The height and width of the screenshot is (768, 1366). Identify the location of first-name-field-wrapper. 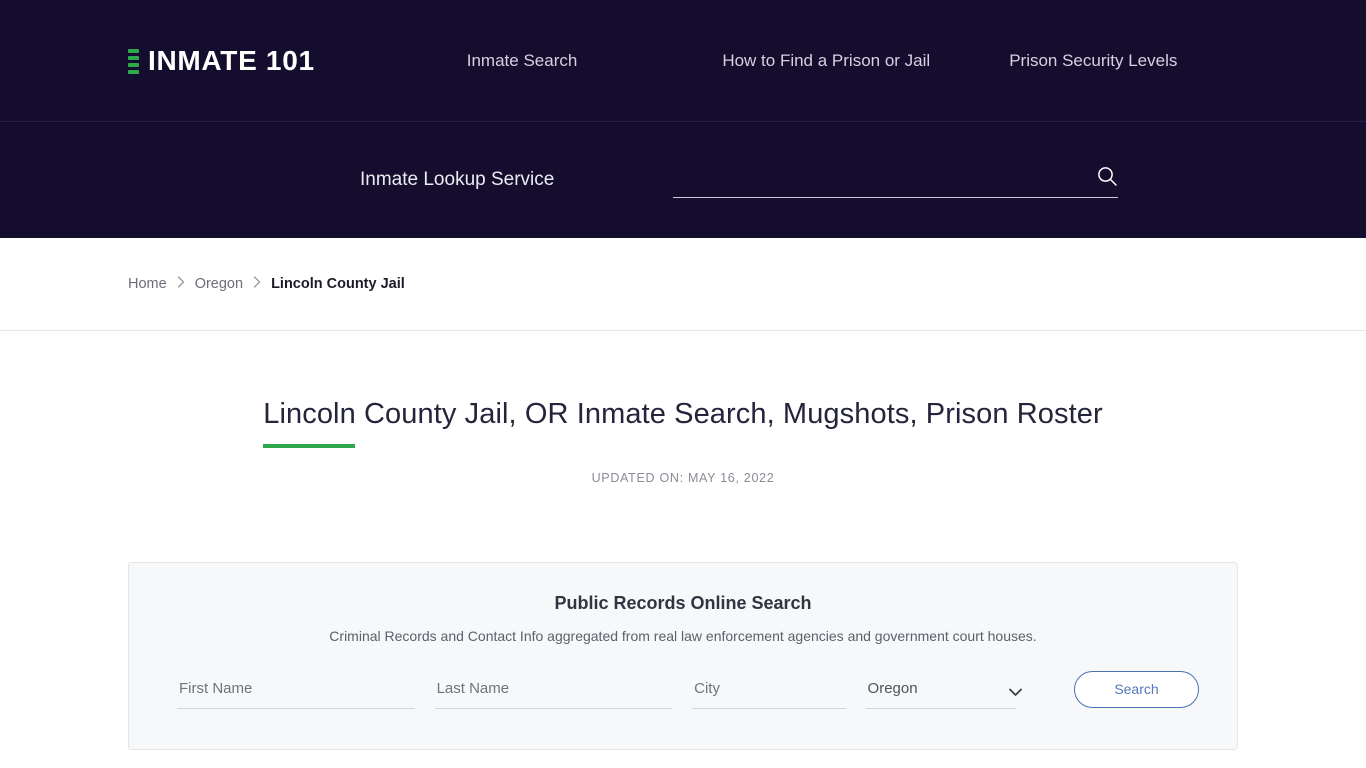
(296, 692).